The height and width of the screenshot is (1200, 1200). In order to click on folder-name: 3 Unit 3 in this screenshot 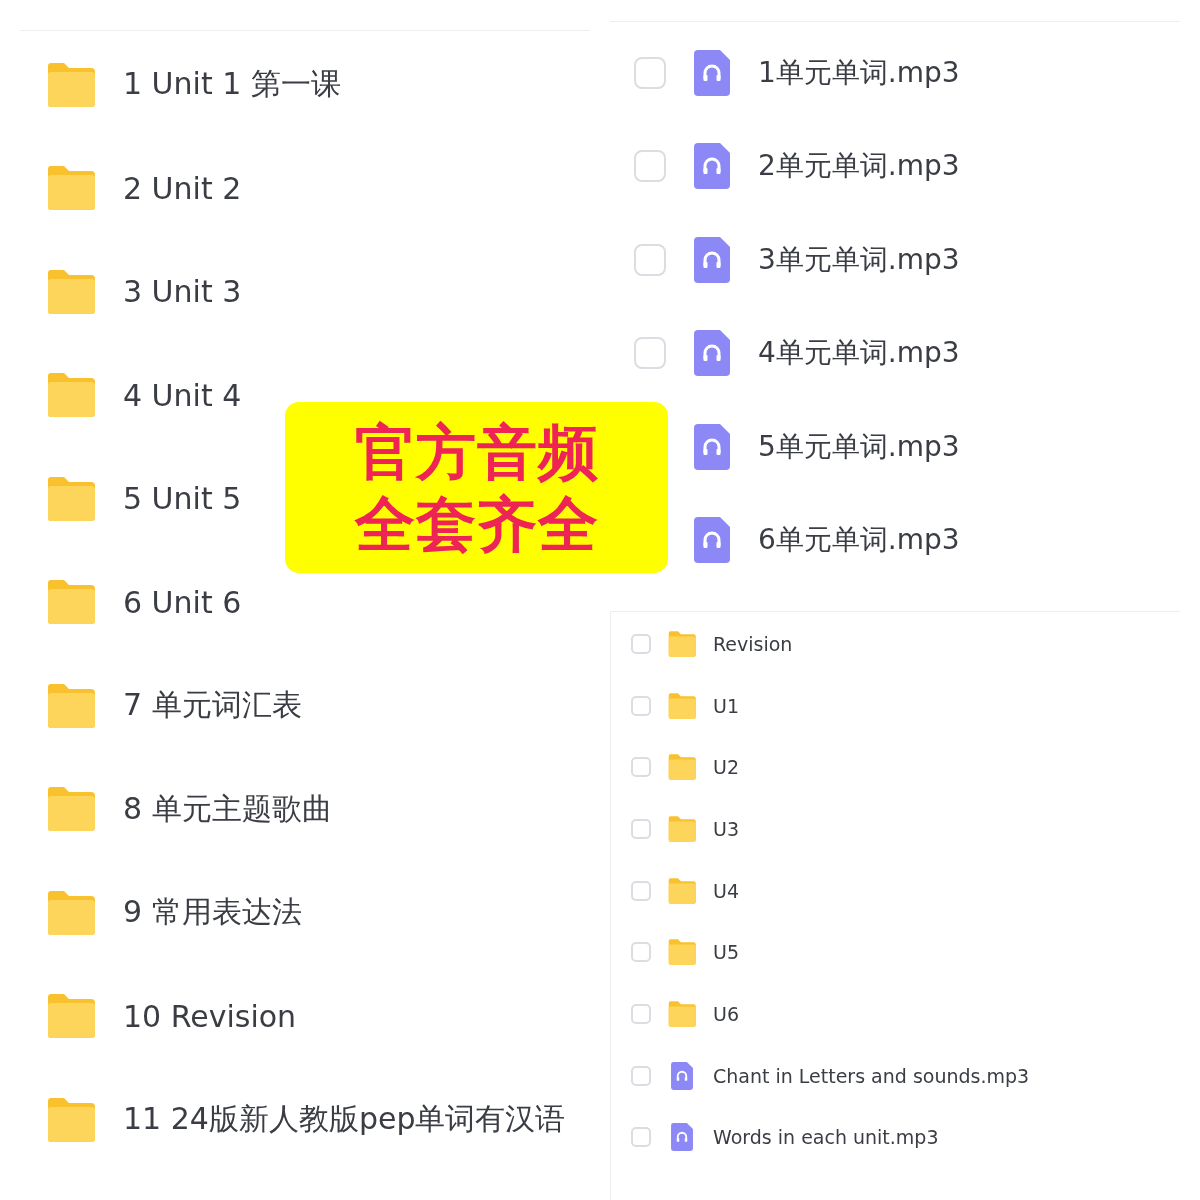, I will do `click(182, 292)`.